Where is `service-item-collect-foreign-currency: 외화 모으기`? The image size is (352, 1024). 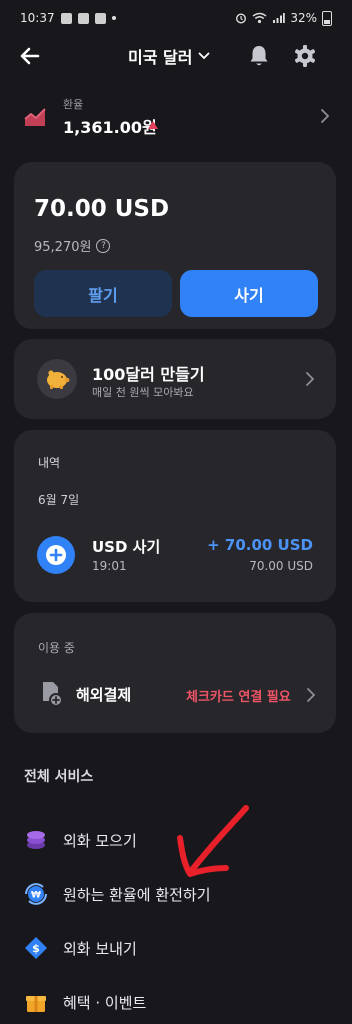
service-item-collect-foreign-currency: 외화 모으기 is located at coordinates (176, 840).